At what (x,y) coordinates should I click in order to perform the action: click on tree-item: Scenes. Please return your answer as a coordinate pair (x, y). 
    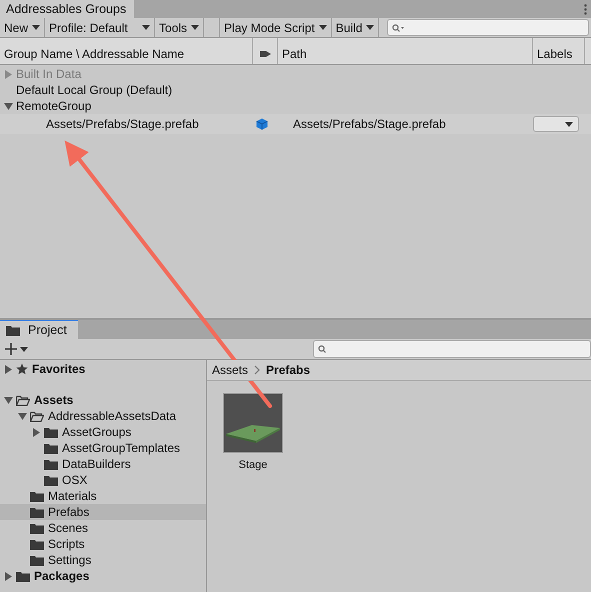
    Looking at the image, I should click on (103, 528).